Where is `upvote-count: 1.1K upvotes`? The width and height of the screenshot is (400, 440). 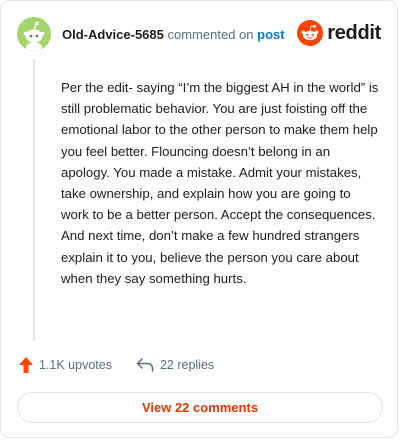
upvote-count: 1.1K upvotes is located at coordinates (75, 365).